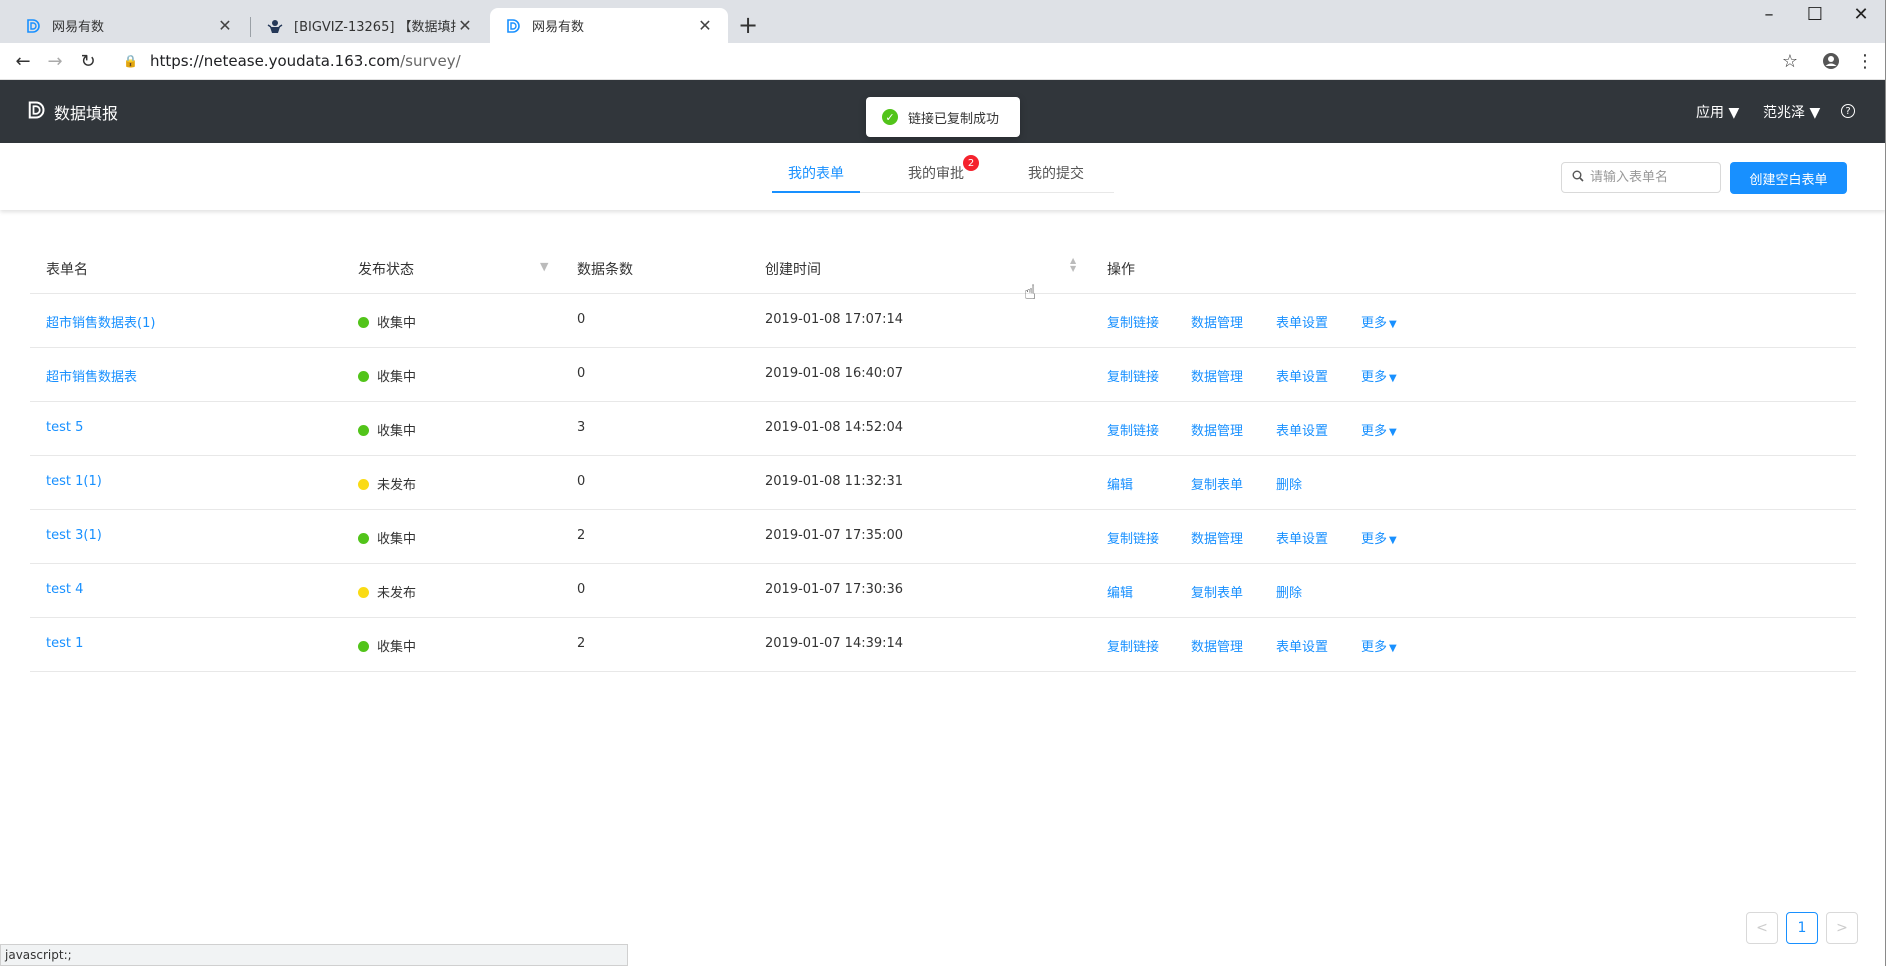 This screenshot has width=1886, height=966. What do you see at coordinates (1842, 928) in the screenshot?
I see `next-page-button: >` at bounding box center [1842, 928].